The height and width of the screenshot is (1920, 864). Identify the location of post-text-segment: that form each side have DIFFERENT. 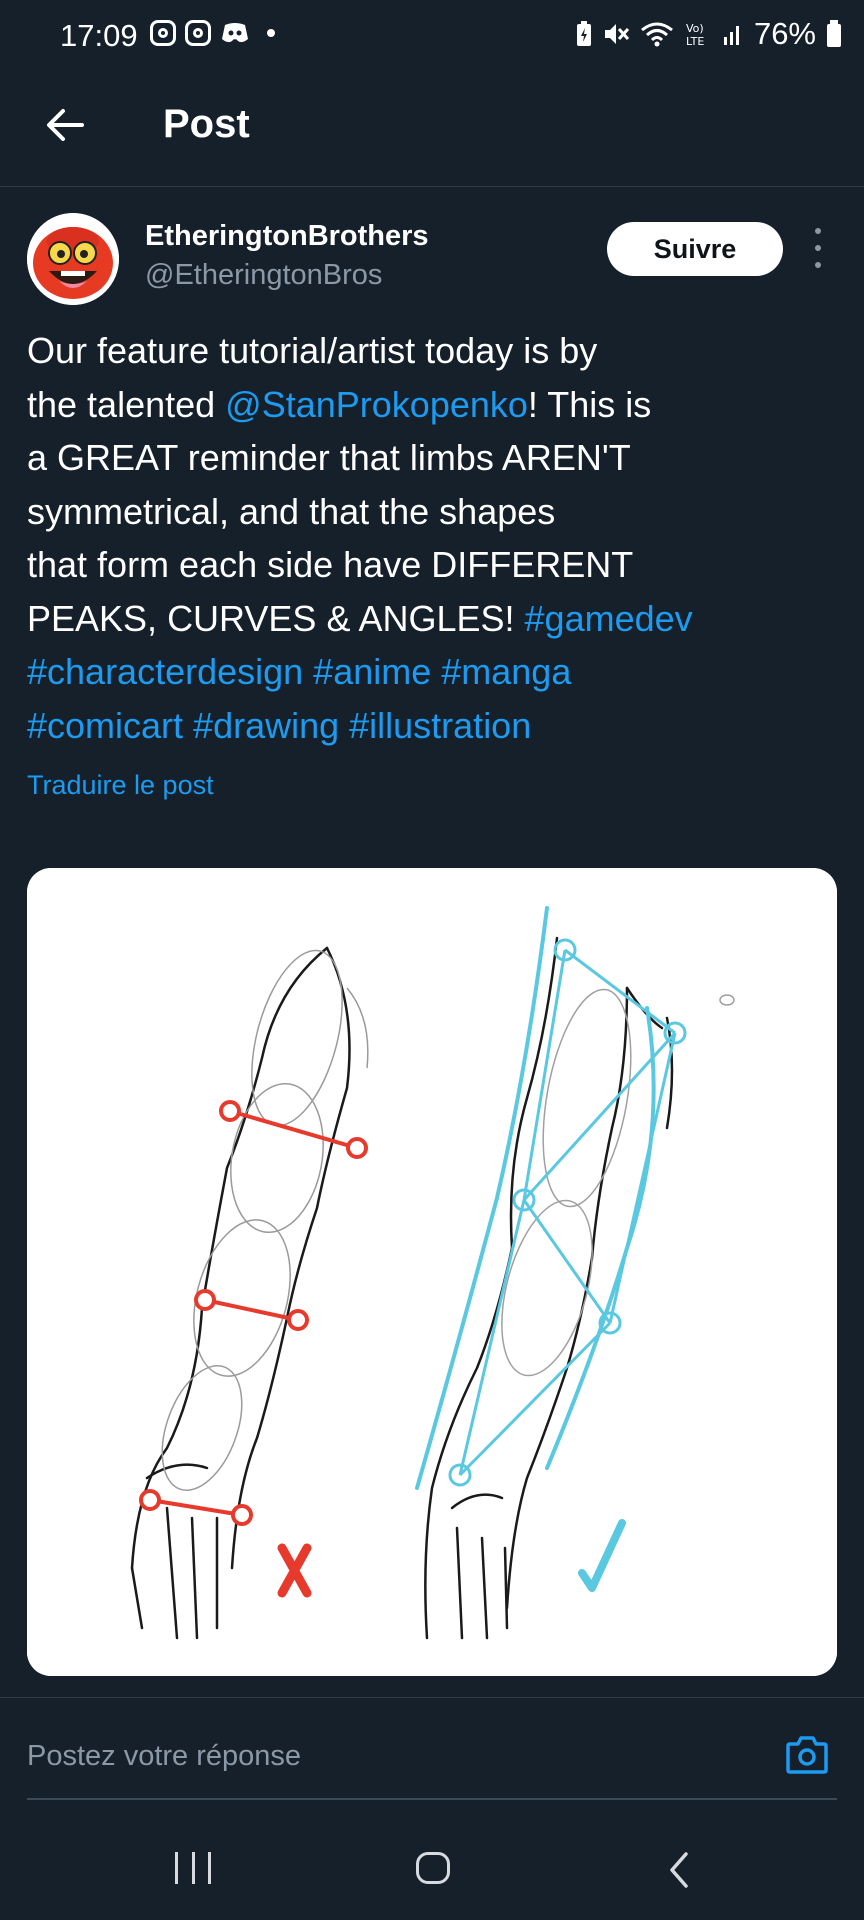
(330, 564).